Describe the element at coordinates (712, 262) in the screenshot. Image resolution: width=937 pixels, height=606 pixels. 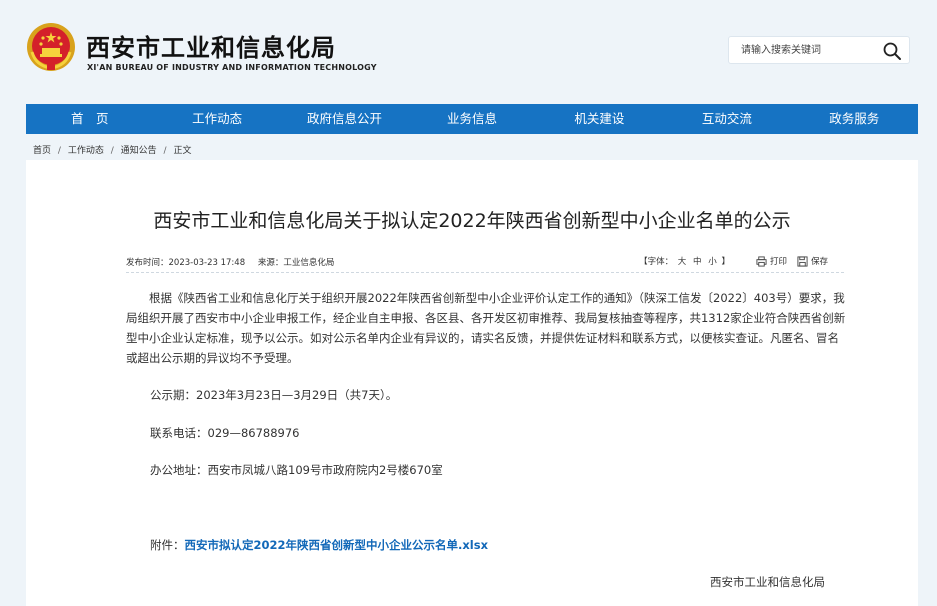
I see `font-size-small: 小` at that location.